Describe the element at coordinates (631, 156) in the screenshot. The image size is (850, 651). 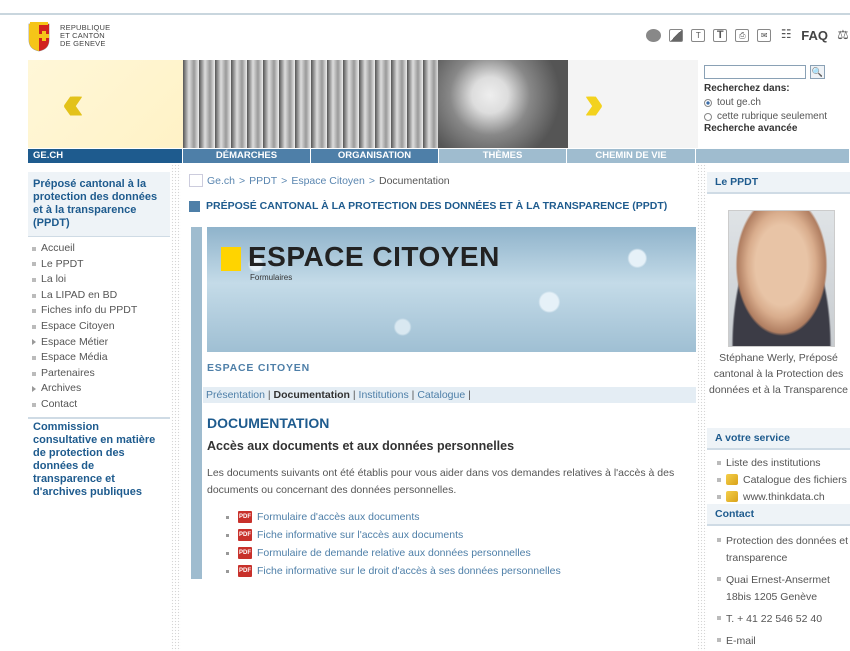
I see `nav-chemin-de-vie: CHEMIN DE VIE` at that location.